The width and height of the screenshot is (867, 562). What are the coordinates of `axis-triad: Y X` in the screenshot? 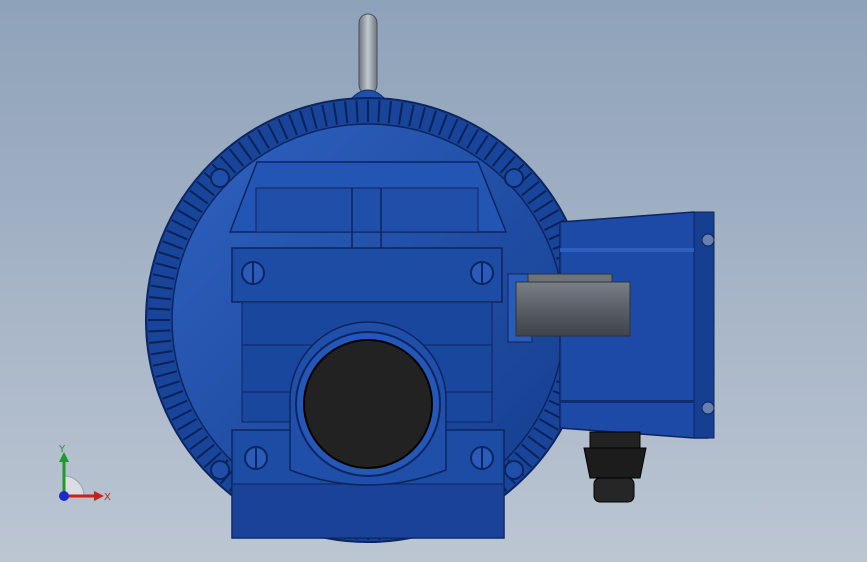 It's located at (84, 473).